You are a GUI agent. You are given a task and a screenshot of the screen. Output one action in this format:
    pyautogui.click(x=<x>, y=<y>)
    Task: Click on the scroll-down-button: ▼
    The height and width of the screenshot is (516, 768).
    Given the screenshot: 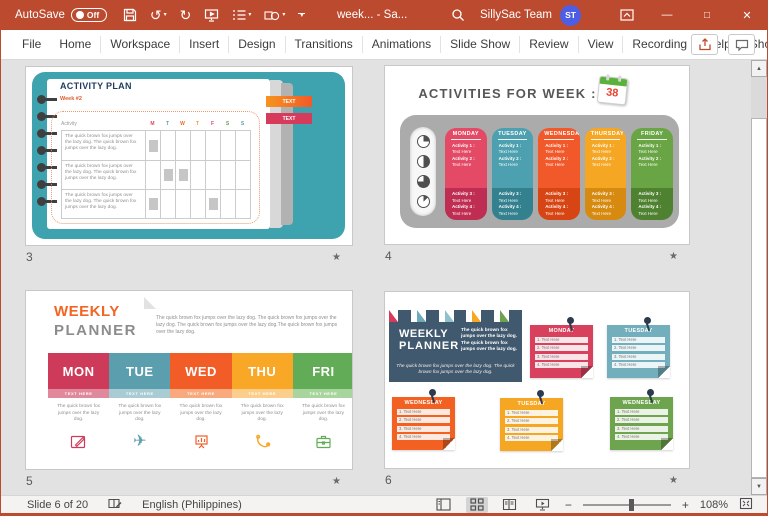 What is the action you would take?
    pyautogui.click(x=759, y=486)
    